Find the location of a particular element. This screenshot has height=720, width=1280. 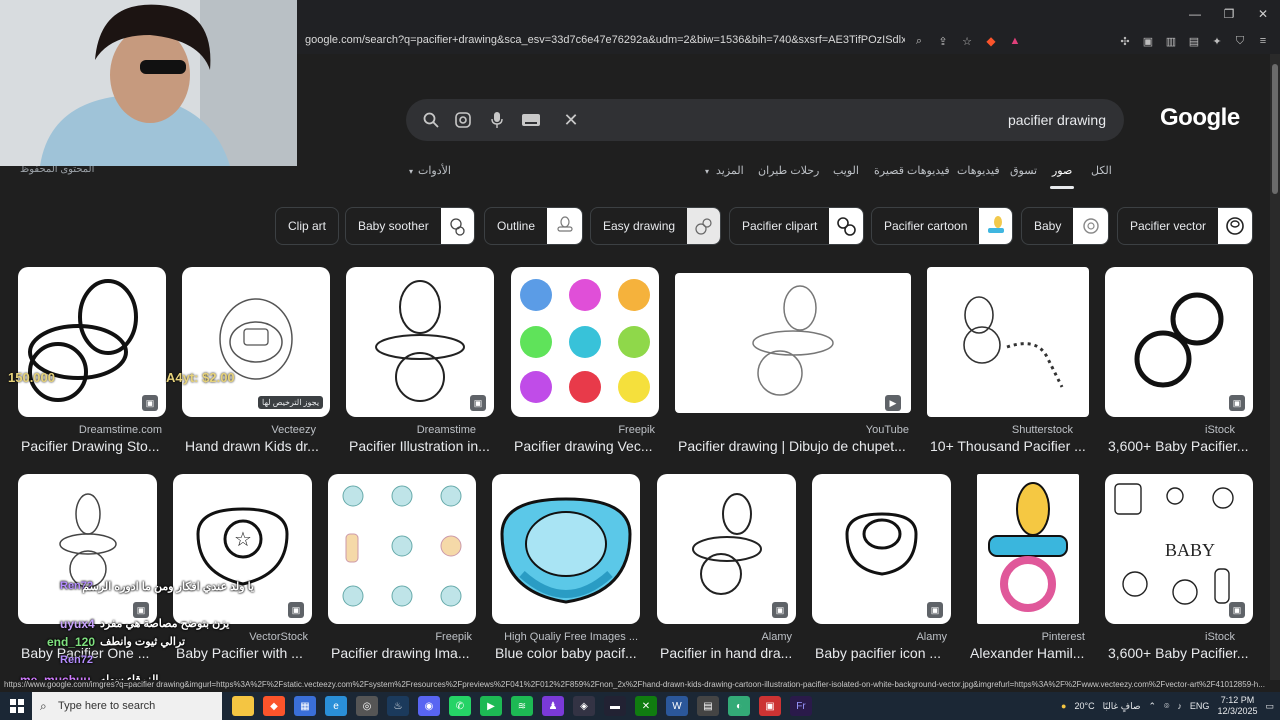

brave-browser-icon: ◆ is located at coordinates (274, 706).